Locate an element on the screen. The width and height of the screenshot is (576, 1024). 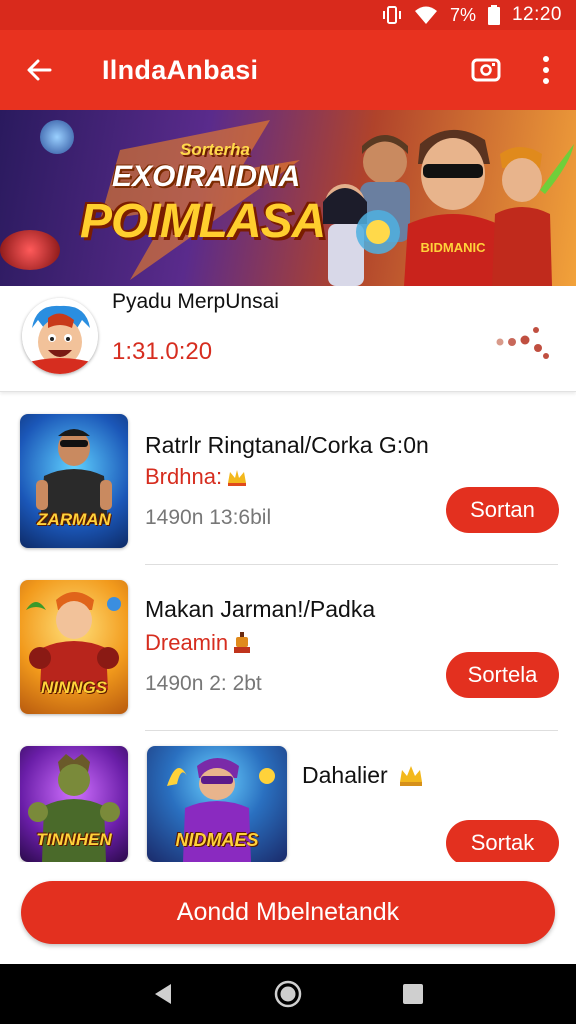
banner-big-text: POIMLASA is located at coordinates (203, 221).